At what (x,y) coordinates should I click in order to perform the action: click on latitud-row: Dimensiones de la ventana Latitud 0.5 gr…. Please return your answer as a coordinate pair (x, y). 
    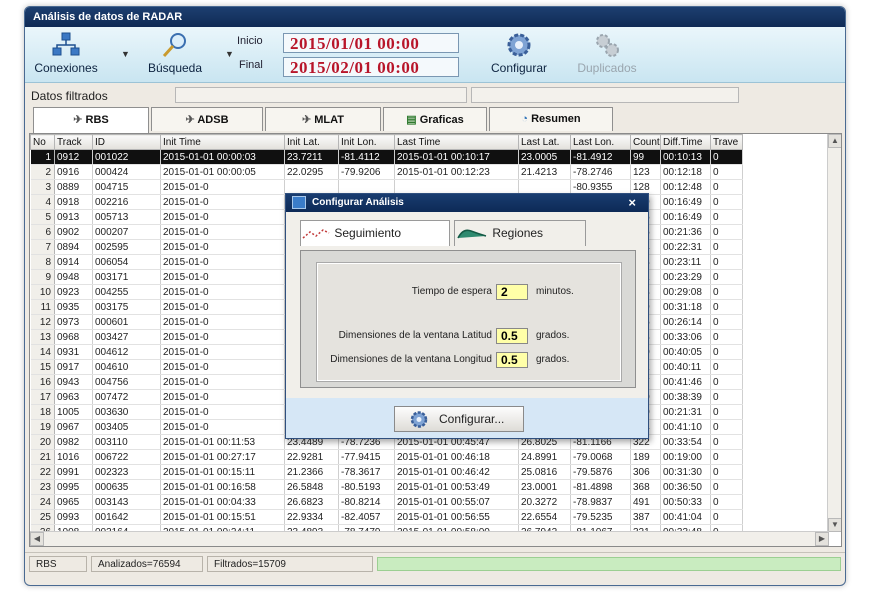
    Looking at the image, I should click on (470, 337).